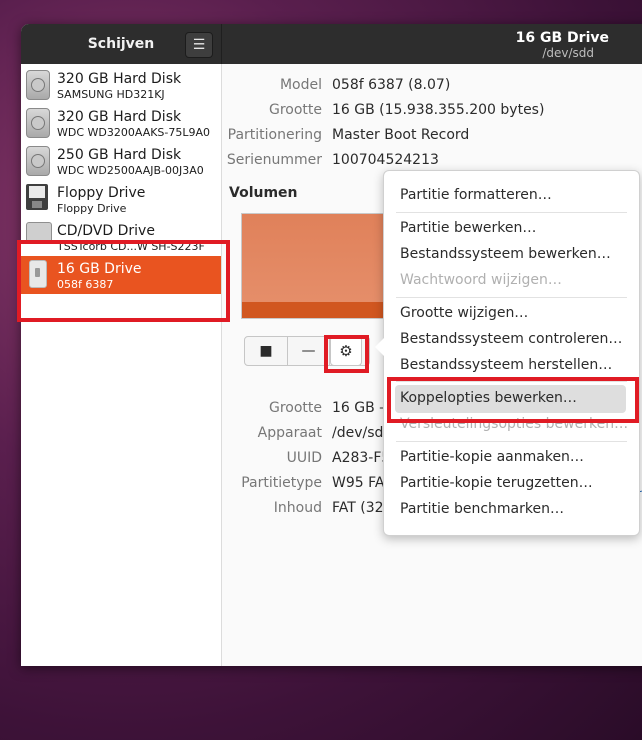 This screenshot has width=642, height=740. I want to click on info-label: Partitionering, so click(274, 135).